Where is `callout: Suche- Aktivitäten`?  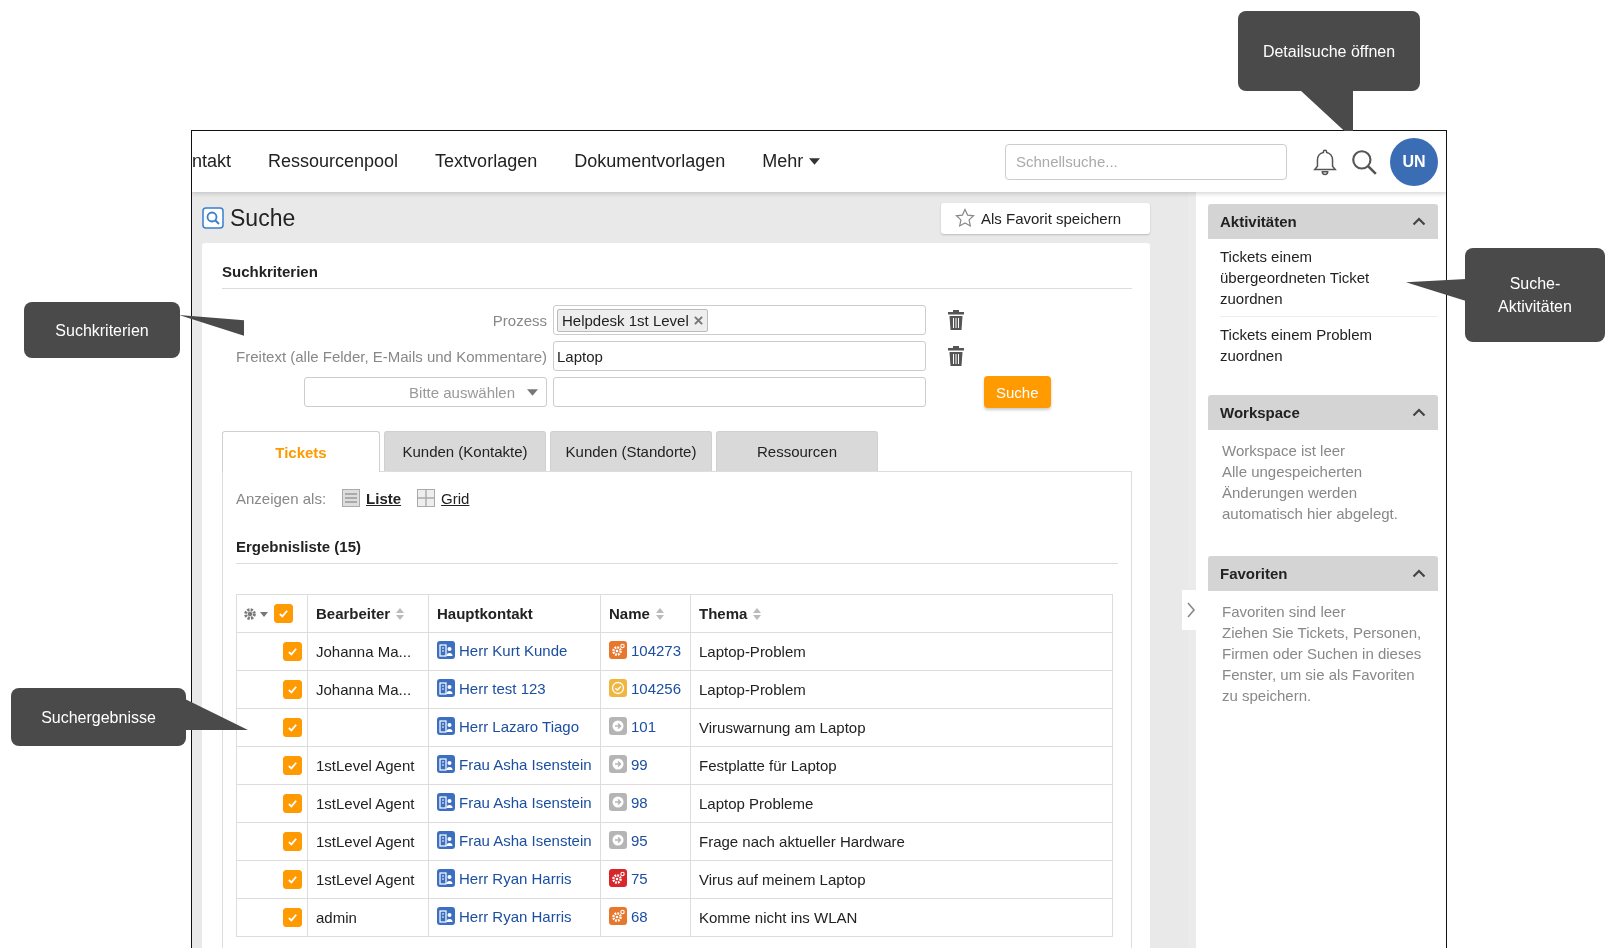
callout: Suche- Aktivitäten is located at coordinates (1535, 295).